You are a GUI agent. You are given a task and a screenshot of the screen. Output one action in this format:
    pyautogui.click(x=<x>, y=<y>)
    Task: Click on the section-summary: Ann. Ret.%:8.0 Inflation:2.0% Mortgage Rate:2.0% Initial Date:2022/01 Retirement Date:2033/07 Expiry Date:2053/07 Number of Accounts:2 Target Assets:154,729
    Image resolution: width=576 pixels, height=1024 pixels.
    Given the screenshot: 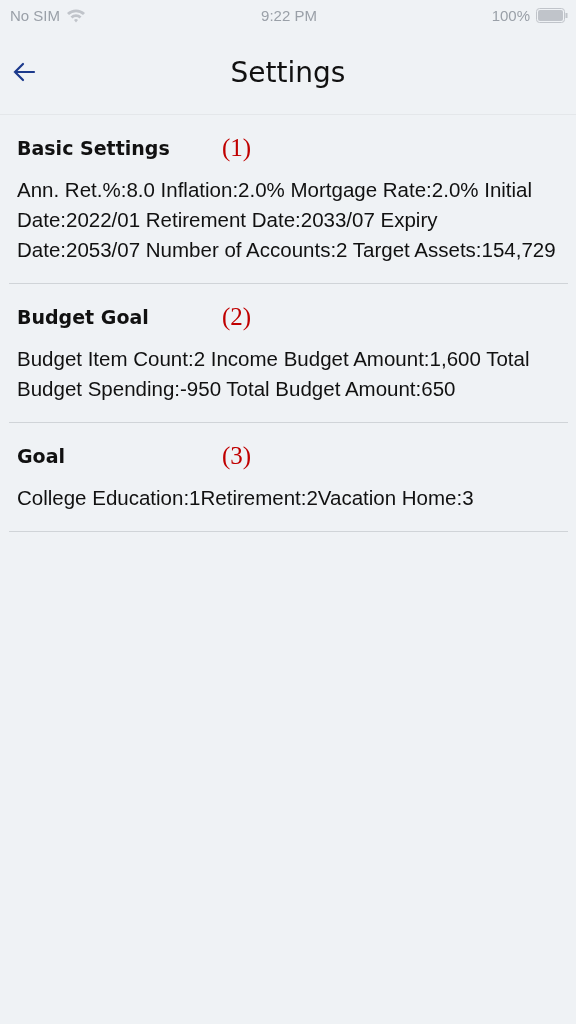 What is the action you would take?
    pyautogui.click(x=287, y=220)
    